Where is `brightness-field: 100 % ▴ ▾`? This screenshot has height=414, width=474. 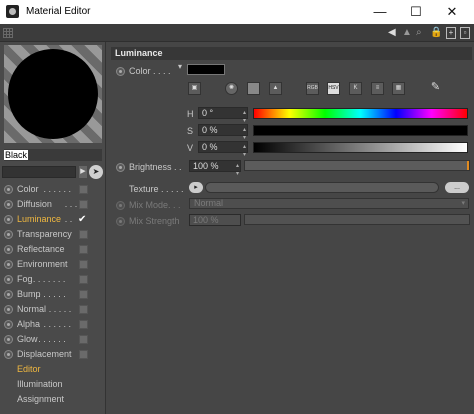
brightness-field: 100 % ▴ ▾ is located at coordinates (215, 168).